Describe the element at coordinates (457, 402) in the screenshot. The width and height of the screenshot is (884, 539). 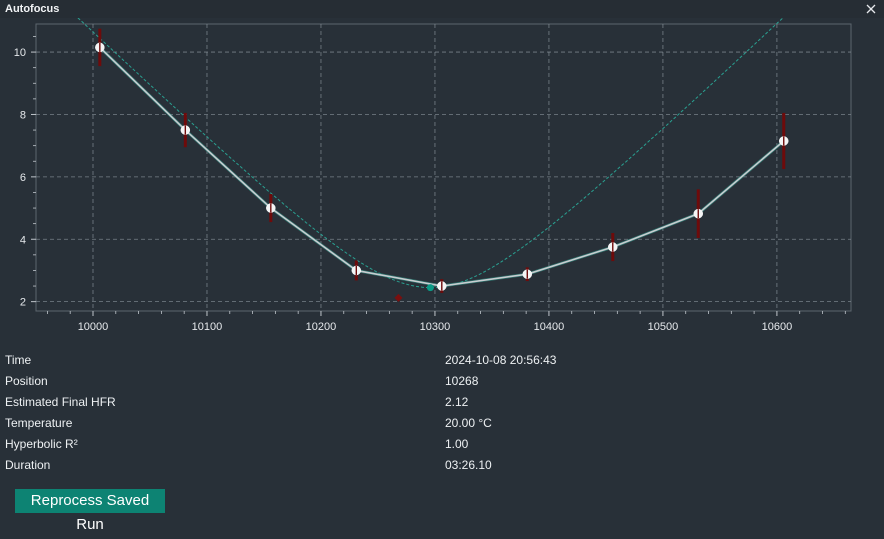
I see `info-value: 2.12` at that location.